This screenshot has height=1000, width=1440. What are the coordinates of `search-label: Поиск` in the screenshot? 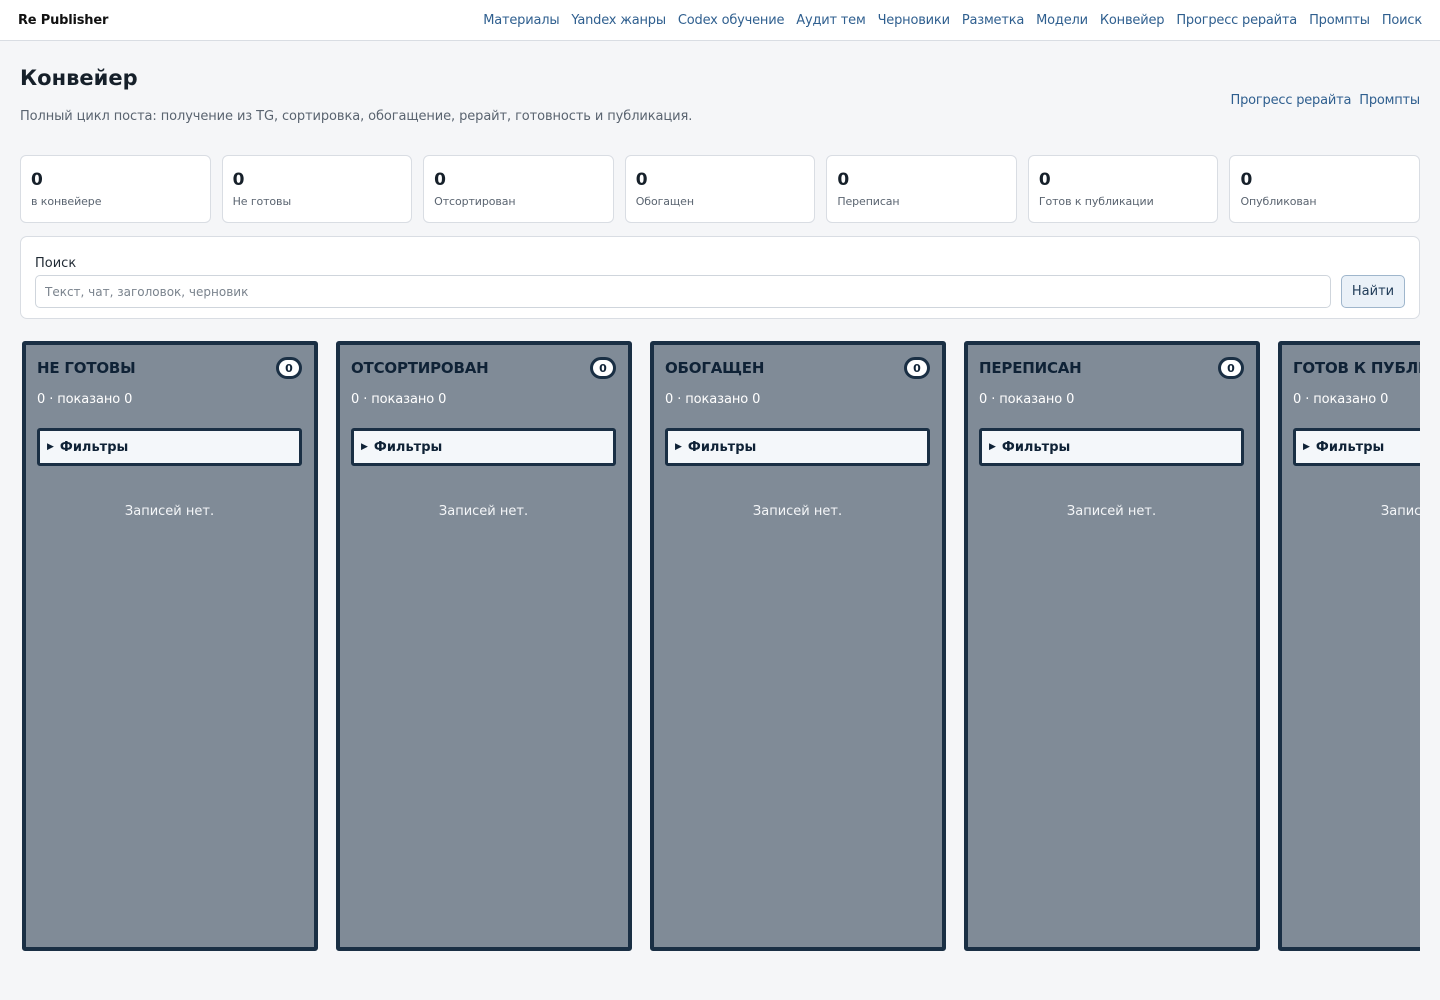 It's located at (56, 263).